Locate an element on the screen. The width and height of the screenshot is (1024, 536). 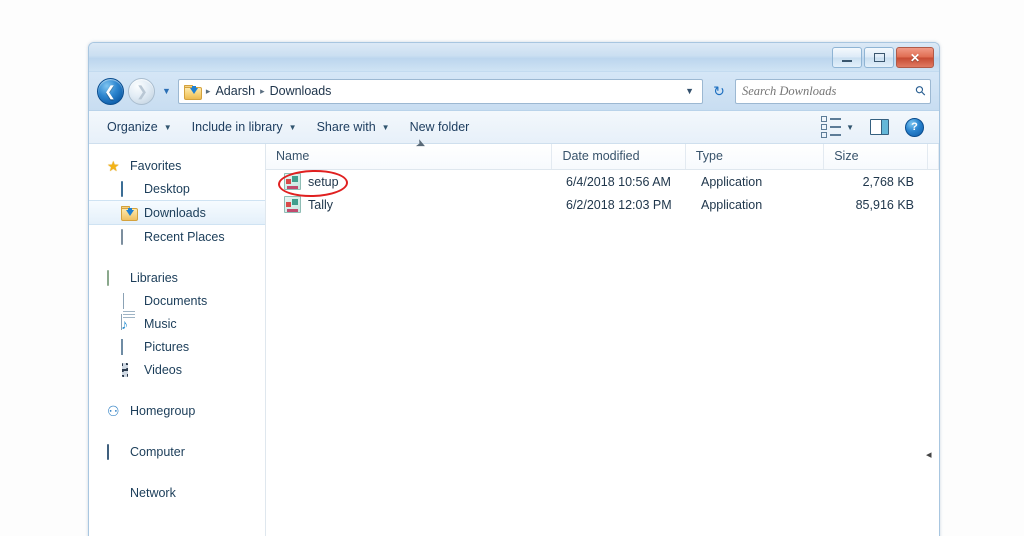
sidebar-item-downloads: Downloads is located at coordinates (177, 212).